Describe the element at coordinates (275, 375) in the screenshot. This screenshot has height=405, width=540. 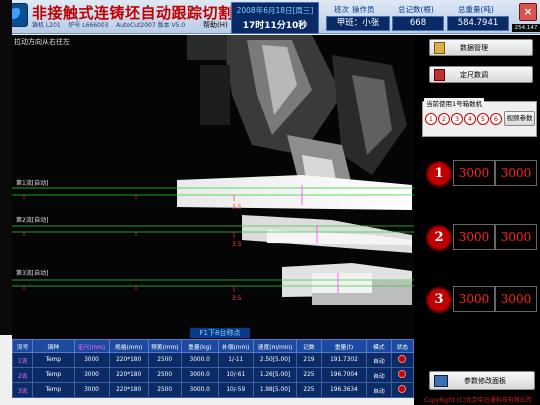
I see `cell-speed: 1.26[5.00]` at that location.